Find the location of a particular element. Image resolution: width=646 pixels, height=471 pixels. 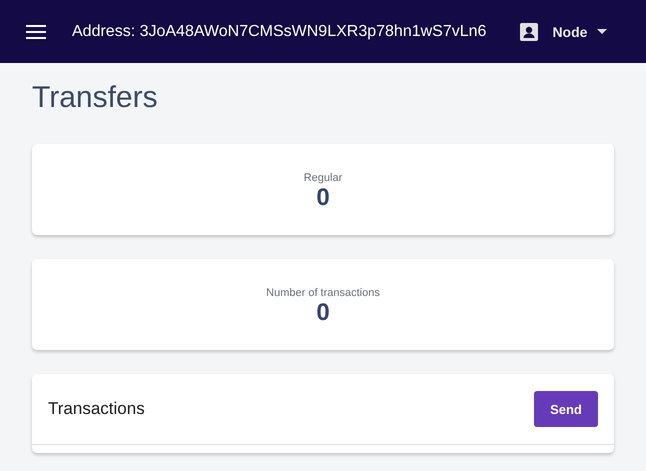

menu-icon is located at coordinates (36, 31).